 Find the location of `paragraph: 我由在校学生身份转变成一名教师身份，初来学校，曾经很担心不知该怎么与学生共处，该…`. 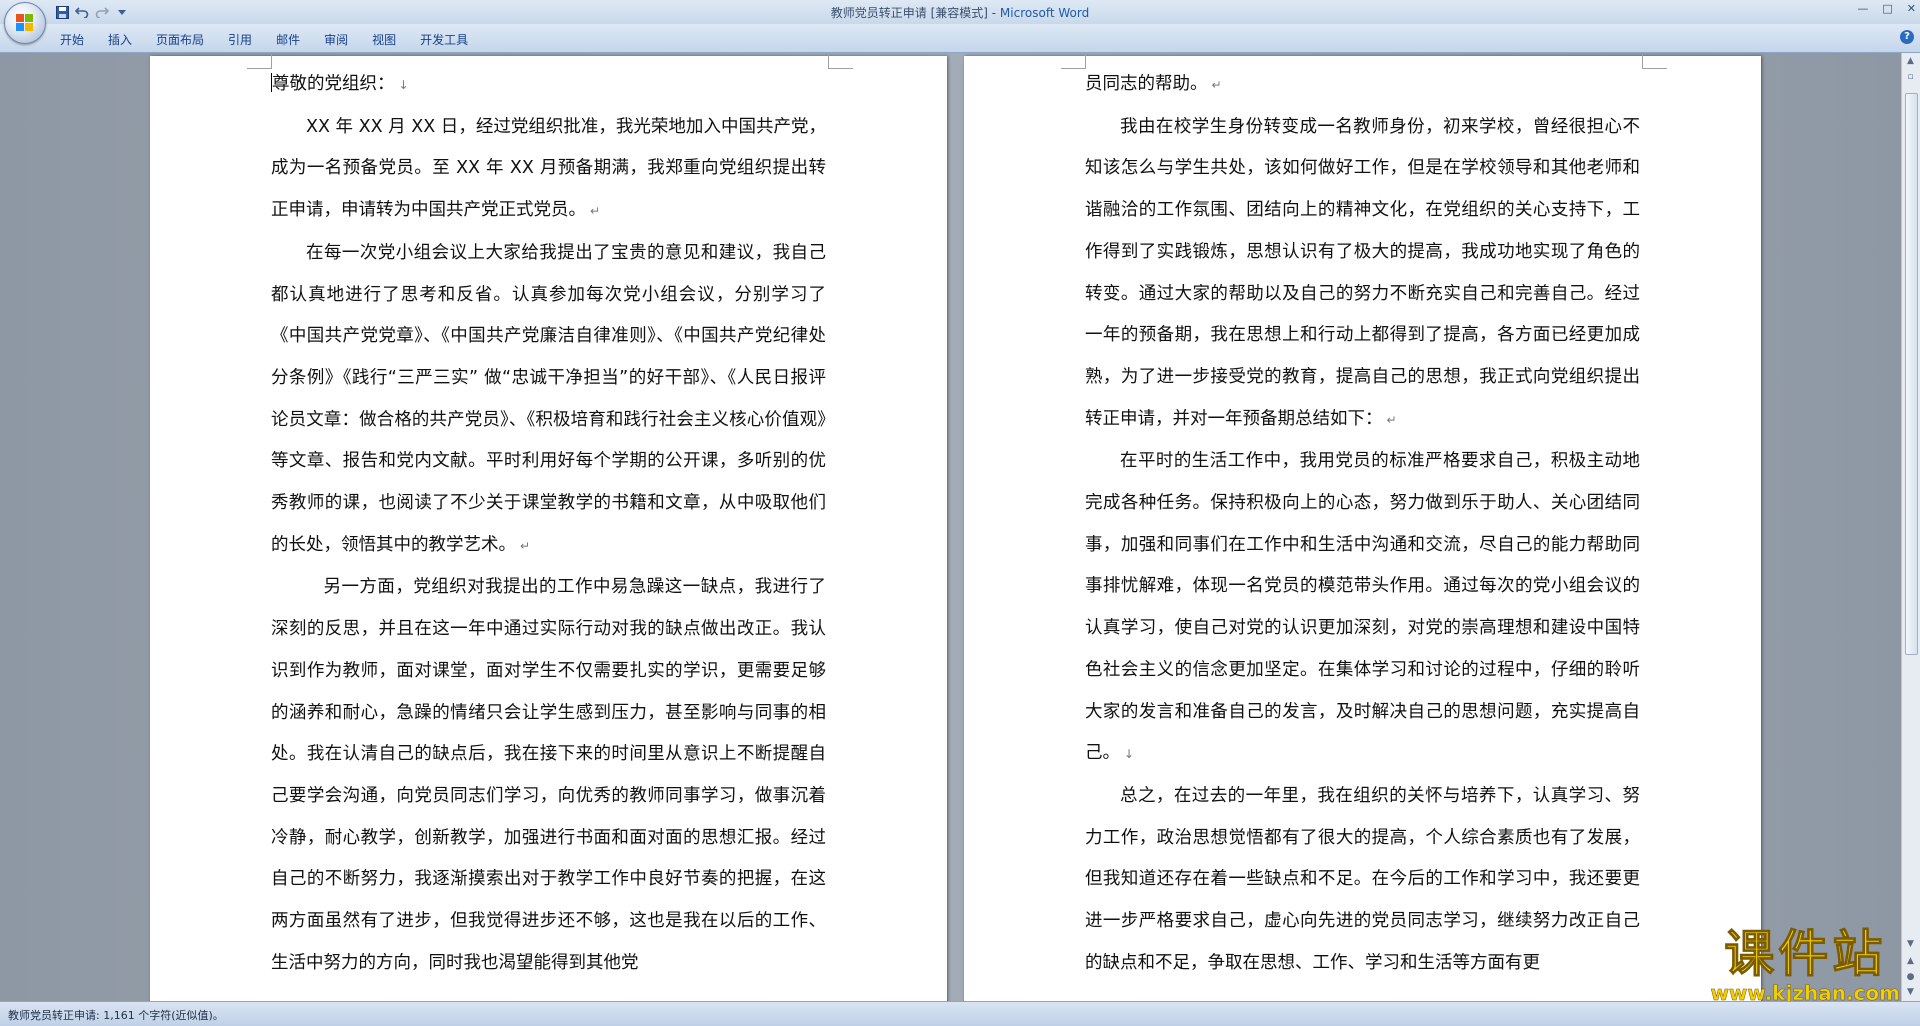

paragraph: 我由在校学生身份转变成一名教师身份，初来学校，曾经很担心不知该怎么与学生共处，该… is located at coordinates (1362, 272).